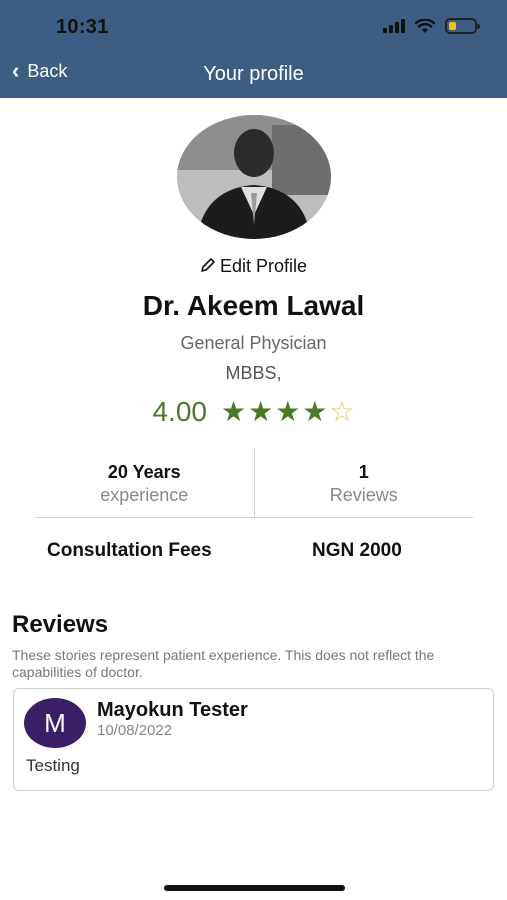 This screenshot has width=507, height=900. What do you see at coordinates (144, 495) in the screenshot?
I see `experience-label: experience` at bounding box center [144, 495].